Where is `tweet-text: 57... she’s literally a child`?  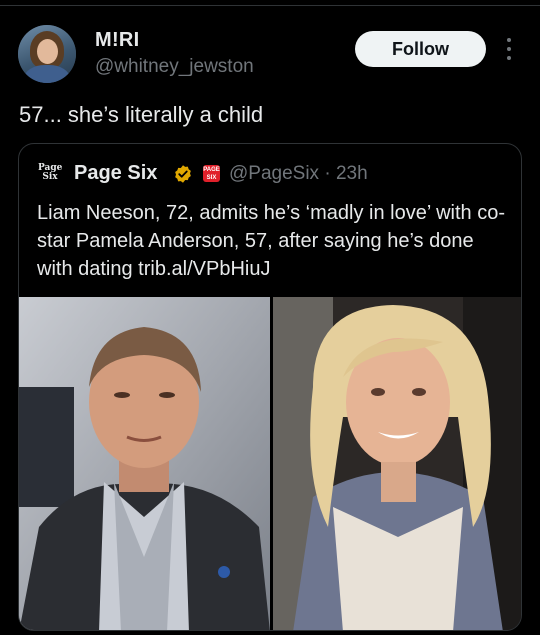 tweet-text: 57... she’s literally a child is located at coordinates (141, 114).